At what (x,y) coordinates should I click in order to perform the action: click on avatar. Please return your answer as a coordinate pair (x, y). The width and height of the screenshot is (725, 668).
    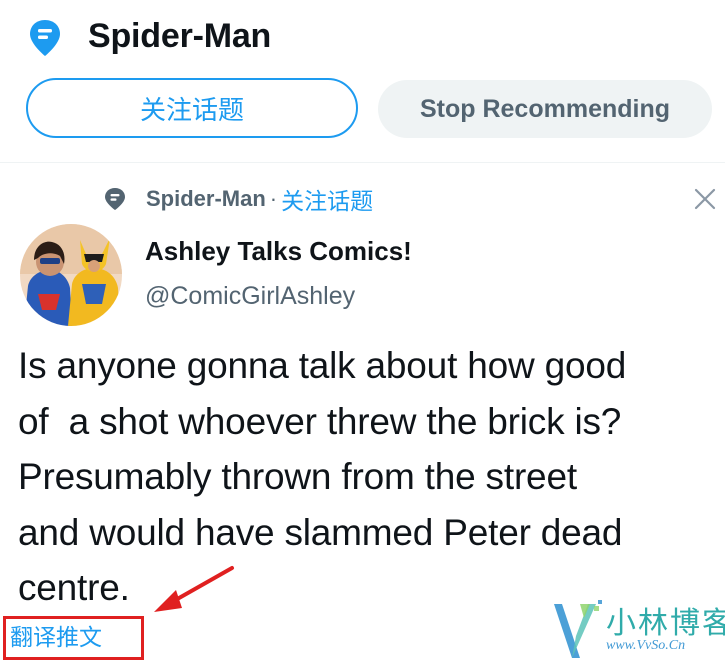
    Looking at the image, I should click on (71, 275).